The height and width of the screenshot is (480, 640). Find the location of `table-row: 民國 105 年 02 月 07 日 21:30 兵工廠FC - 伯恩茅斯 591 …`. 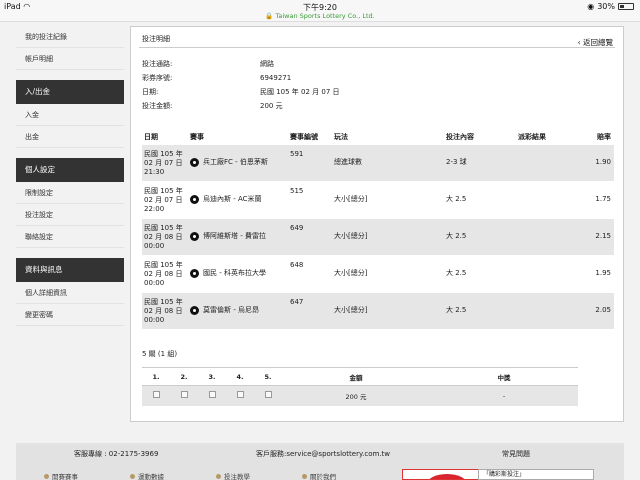

table-row: 民國 105 年 02 月 07 日 21:30 兵工廠FC - 伯恩茅斯 591 … is located at coordinates (378, 162).